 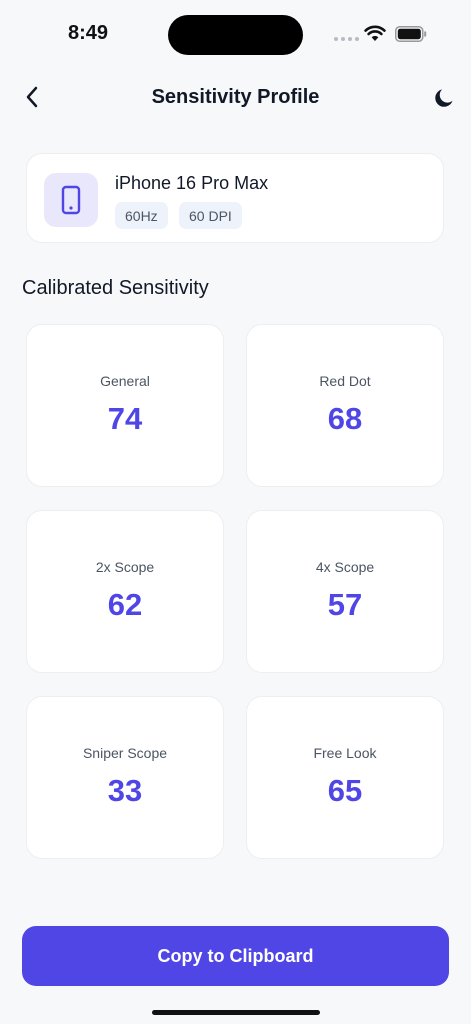 I want to click on sensitivity-label: 2x Scope, so click(x=125, y=567).